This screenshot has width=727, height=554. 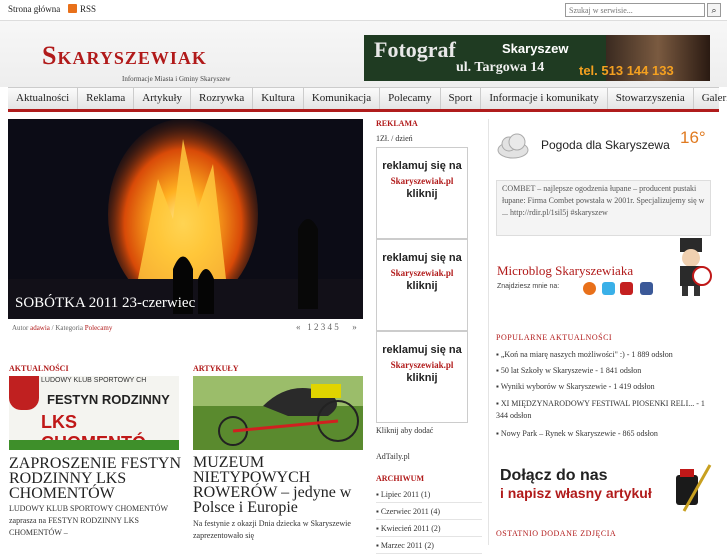 I want to click on ad-slot-2: reklamuj się na Skaryszewiak.pl kliknij, so click(x=422, y=285).